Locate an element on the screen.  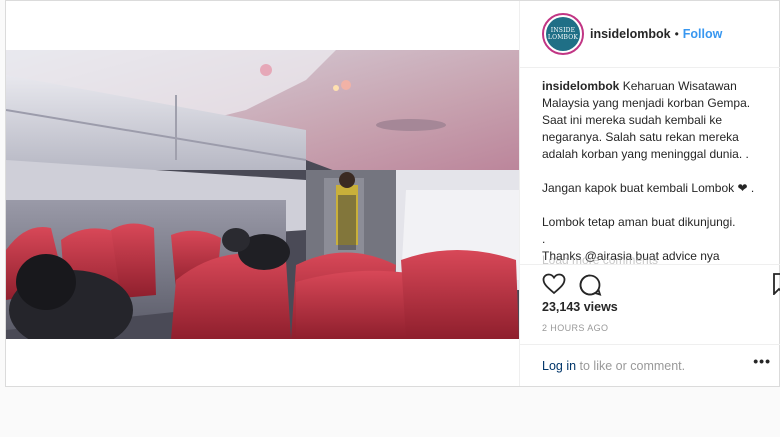
heart-icon is located at coordinates (554, 286).